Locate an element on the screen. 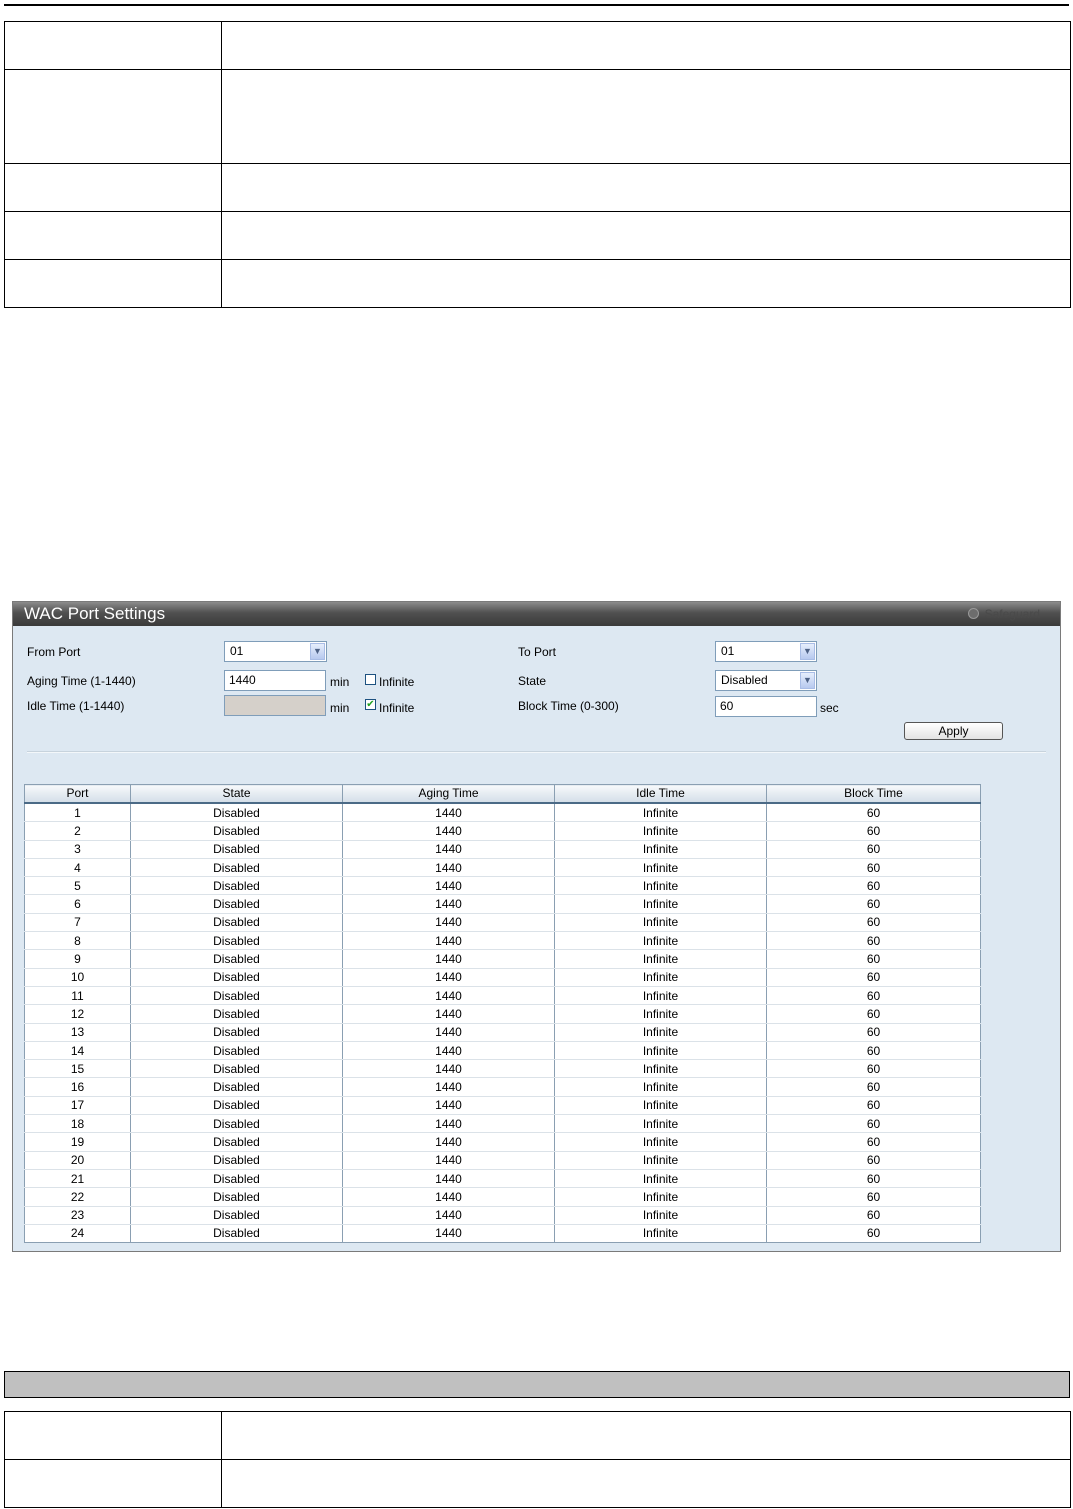 This screenshot has width=1073, height=1509. table-cell: 19 is located at coordinates (77, 1142).